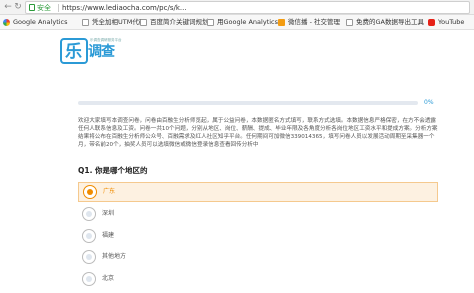  What do you see at coordinates (431, 22) in the screenshot?
I see `youtube-icon` at bounding box center [431, 22].